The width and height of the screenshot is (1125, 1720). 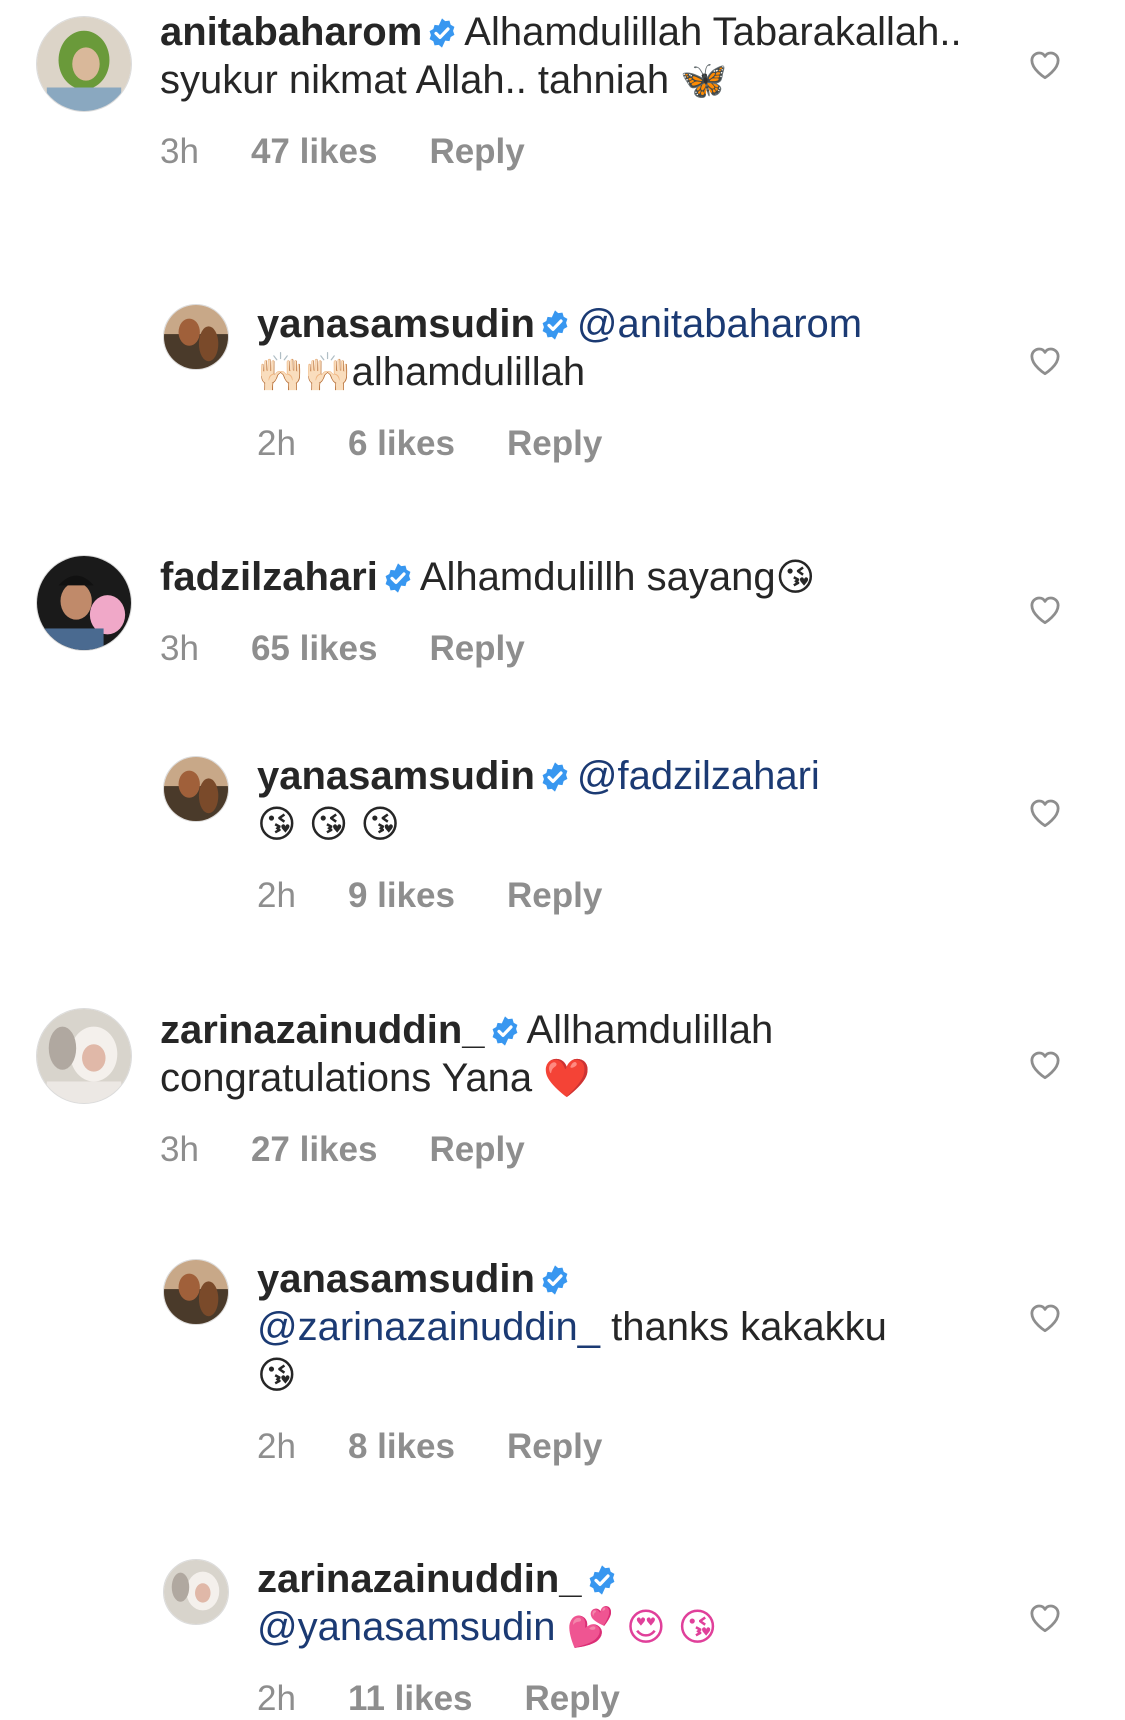 What do you see at coordinates (582, 649) in the screenshot?
I see `comment-meta: 3h 65 likes Reply` at bounding box center [582, 649].